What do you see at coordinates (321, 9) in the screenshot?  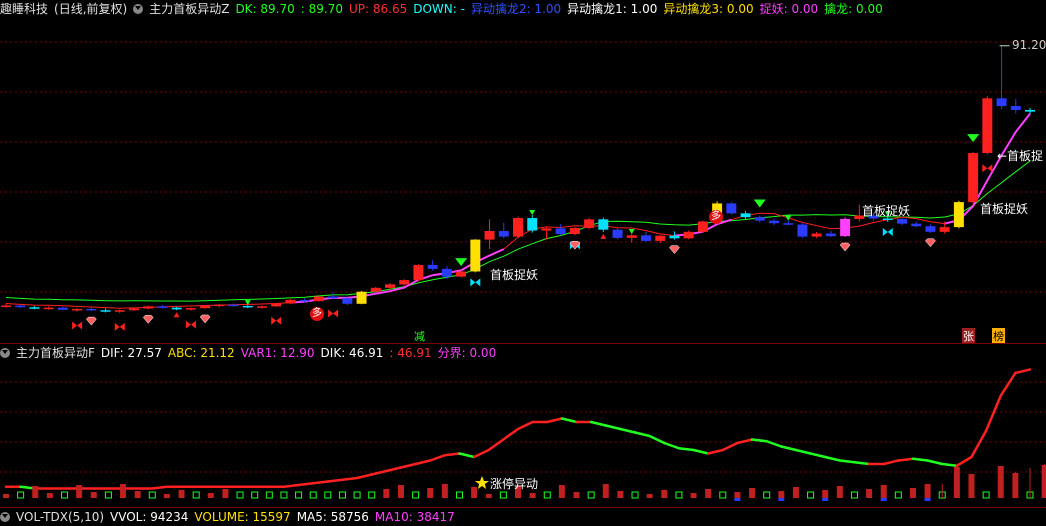 I see `dk2-value: : 89.70` at bounding box center [321, 9].